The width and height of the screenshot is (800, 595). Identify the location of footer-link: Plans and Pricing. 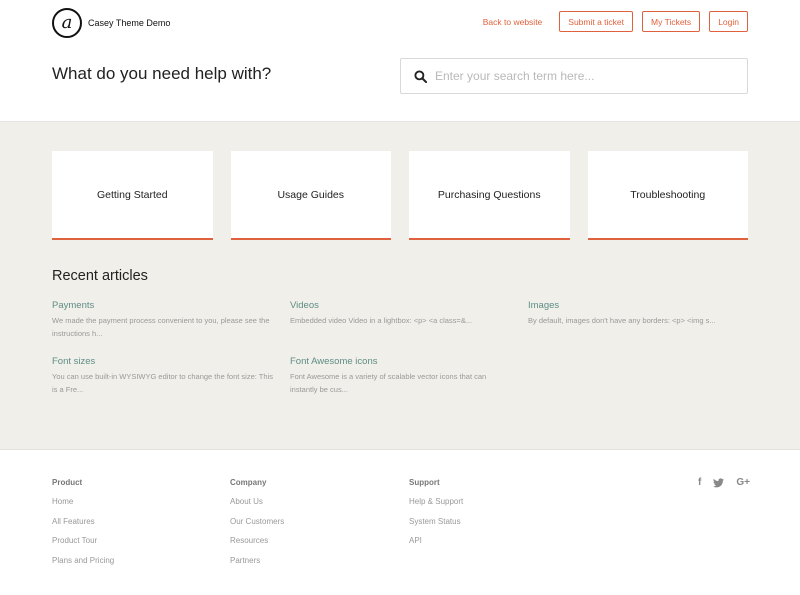
(83, 565).